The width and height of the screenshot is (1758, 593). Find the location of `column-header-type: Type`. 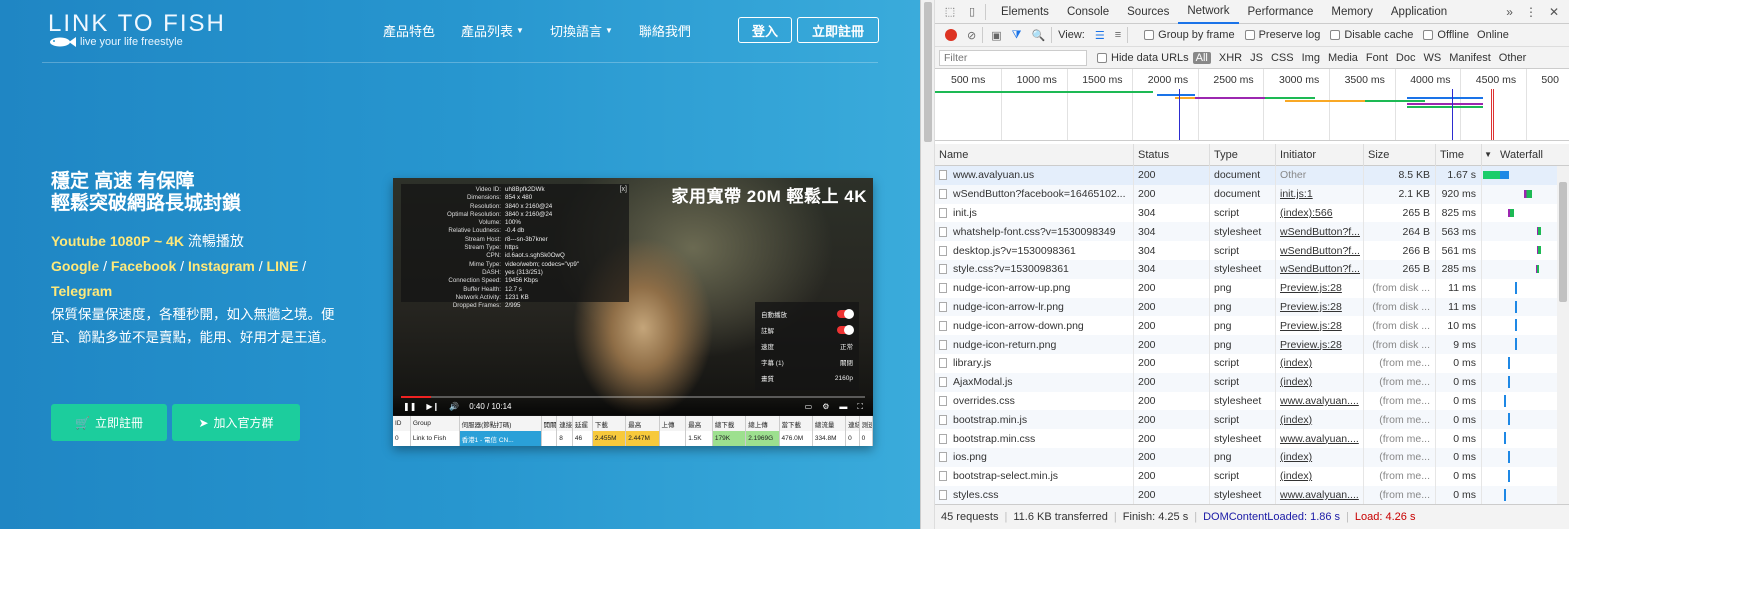

column-header-type: Type is located at coordinates (1243, 155).